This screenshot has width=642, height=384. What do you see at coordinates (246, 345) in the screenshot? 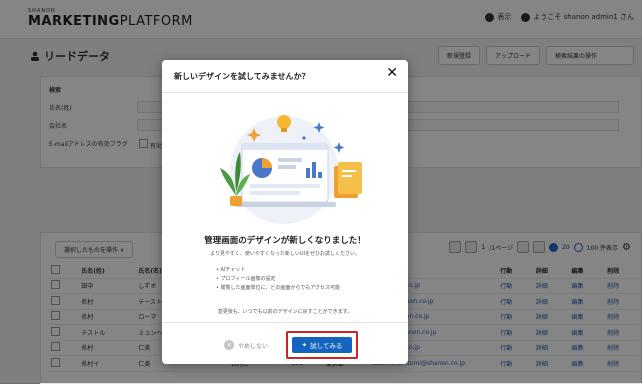
I see `not-now-button: × やめしない` at bounding box center [246, 345].